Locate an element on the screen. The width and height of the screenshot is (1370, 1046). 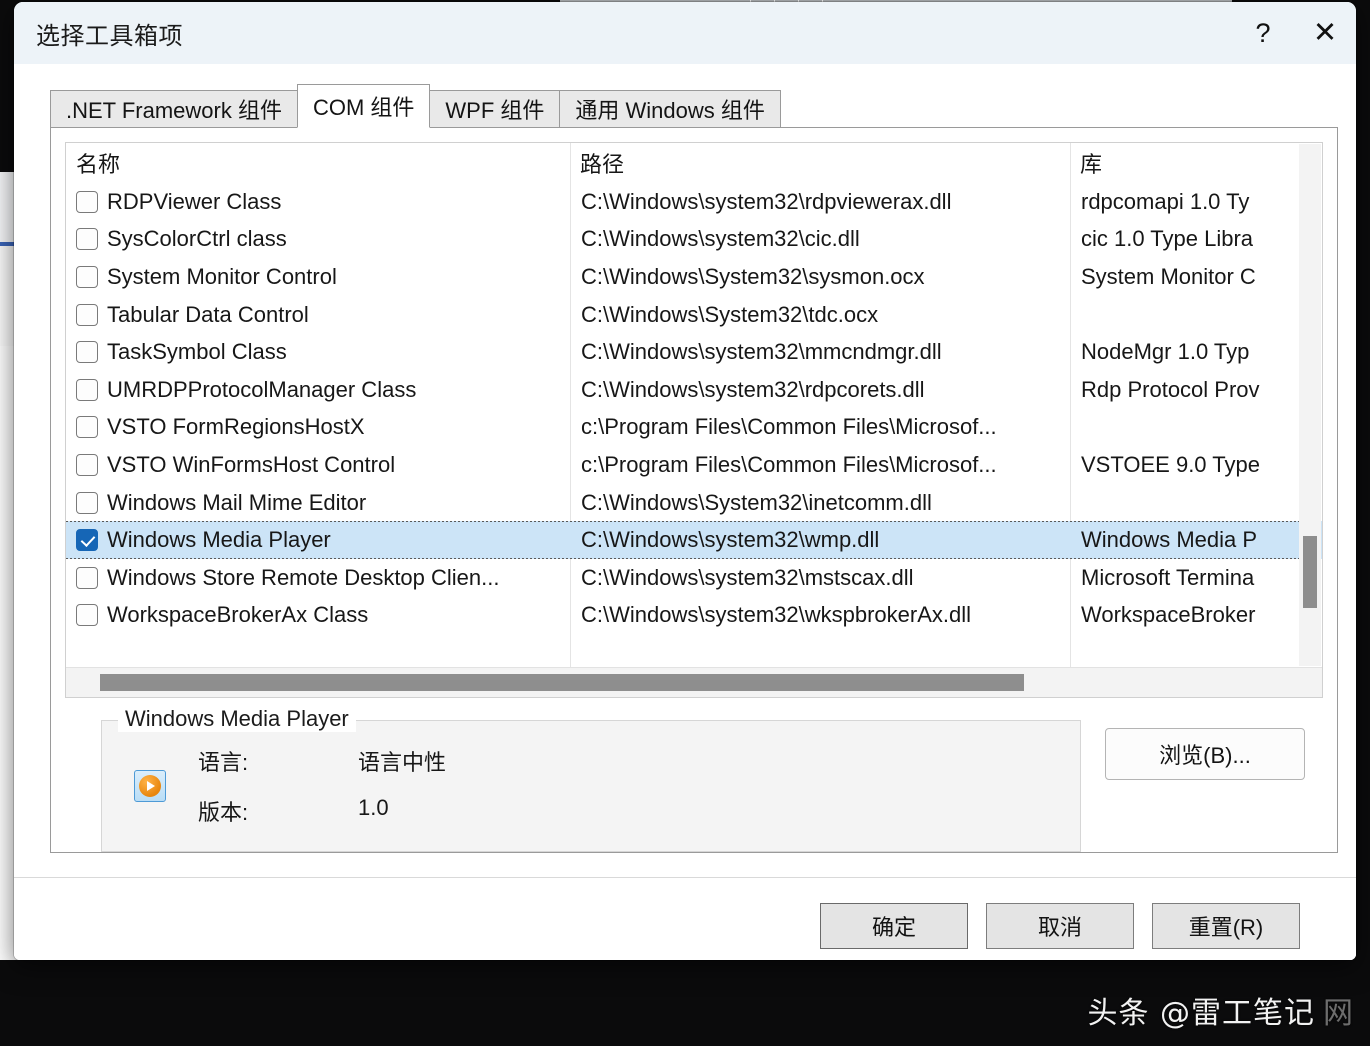
row-name-cell: Windows Mail Mime Editor is located at coordinates (318, 503).